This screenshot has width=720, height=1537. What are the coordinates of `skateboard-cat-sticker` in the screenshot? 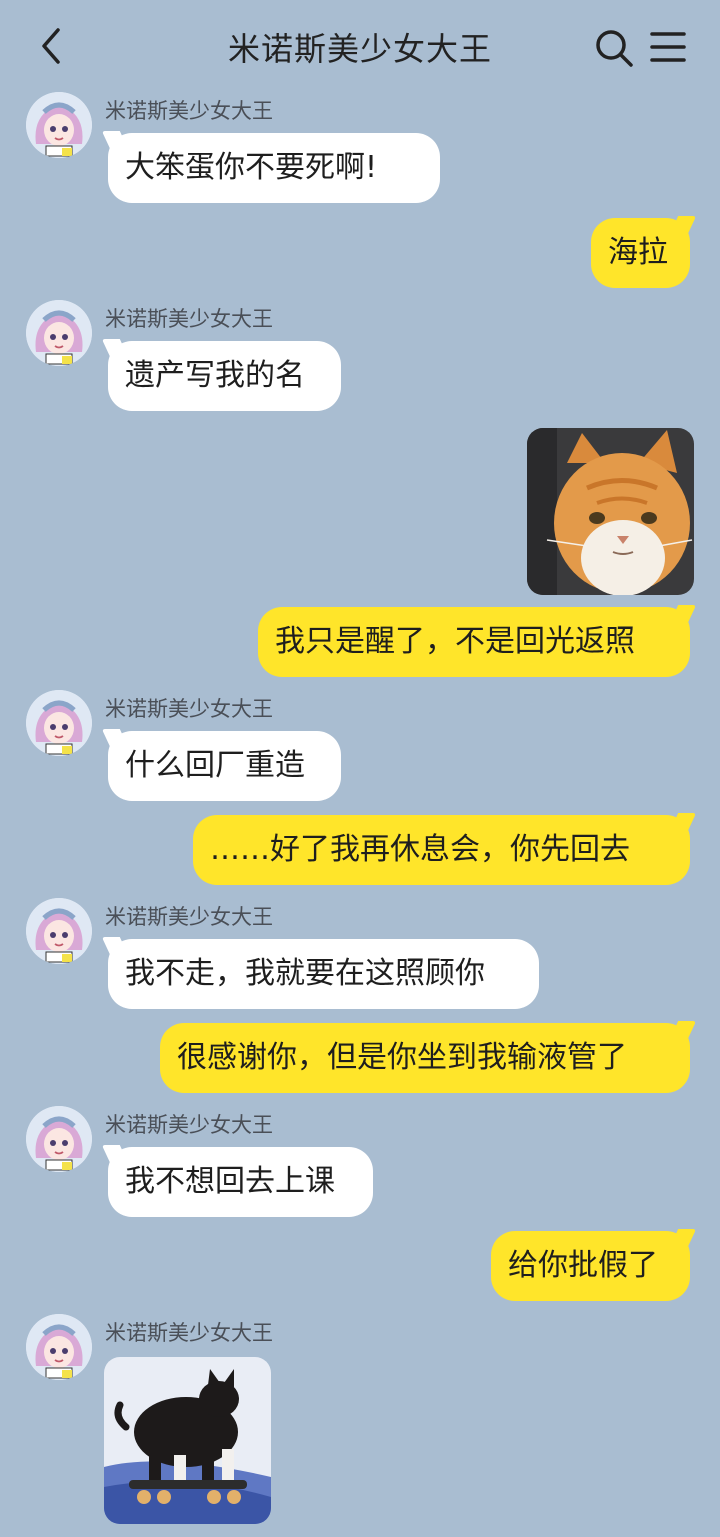 It's located at (187, 1440).